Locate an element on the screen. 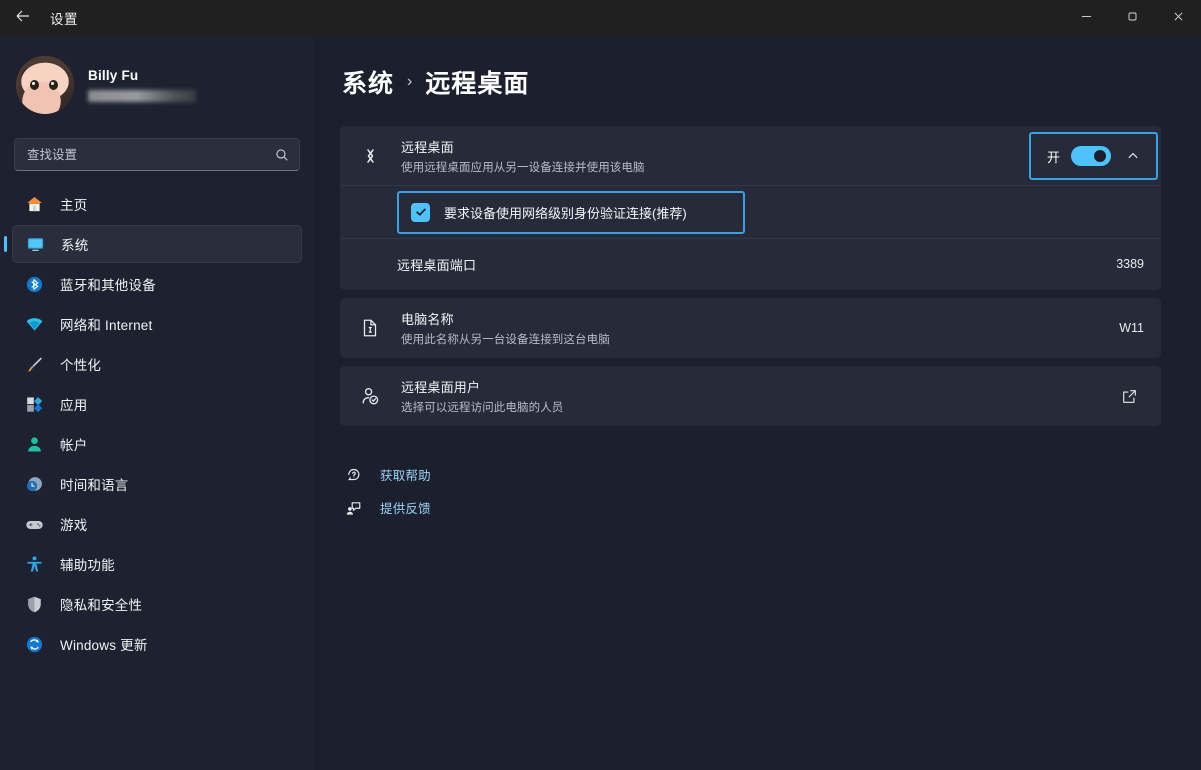 This screenshot has width=1201, height=770. sidebar-item-bluetooth: 蓝牙和其他设备 is located at coordinates (157, 284).